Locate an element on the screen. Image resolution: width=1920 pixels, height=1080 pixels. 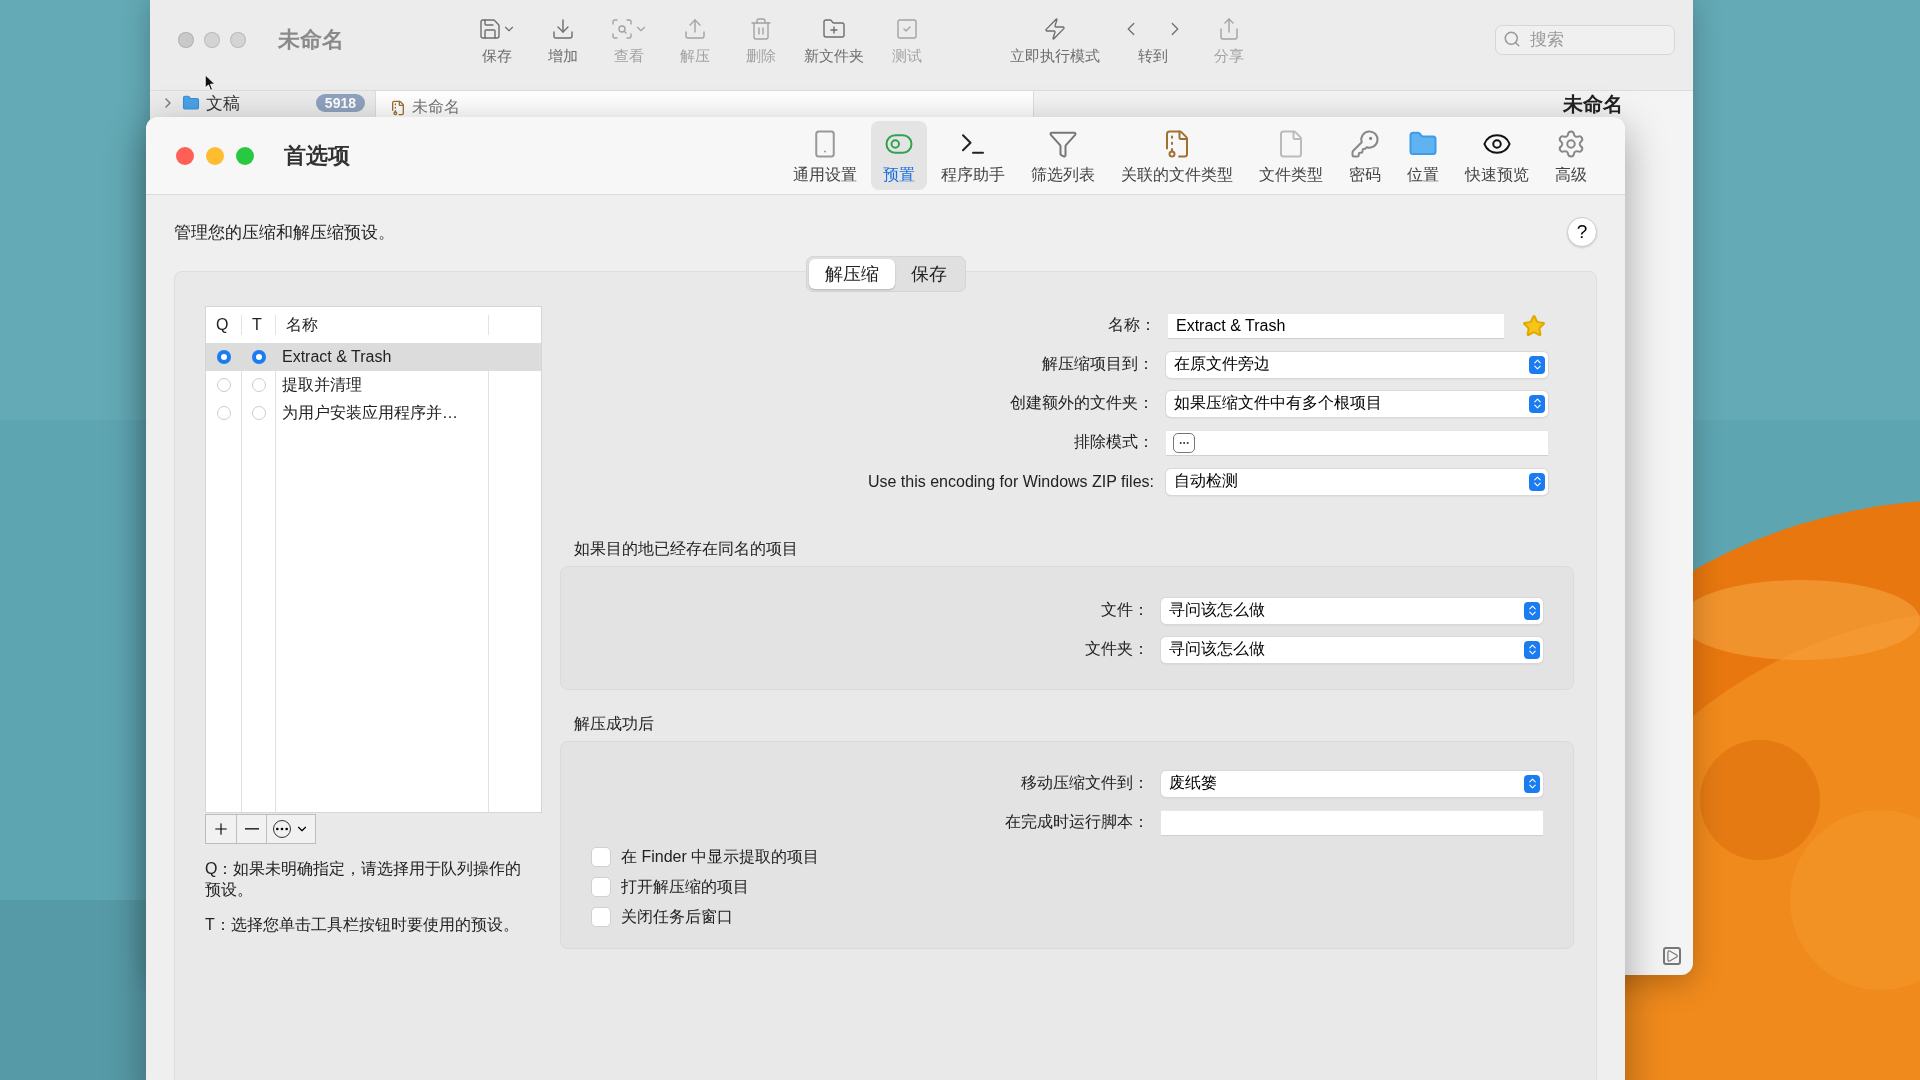
add-button is located at coordinates (221, 829).